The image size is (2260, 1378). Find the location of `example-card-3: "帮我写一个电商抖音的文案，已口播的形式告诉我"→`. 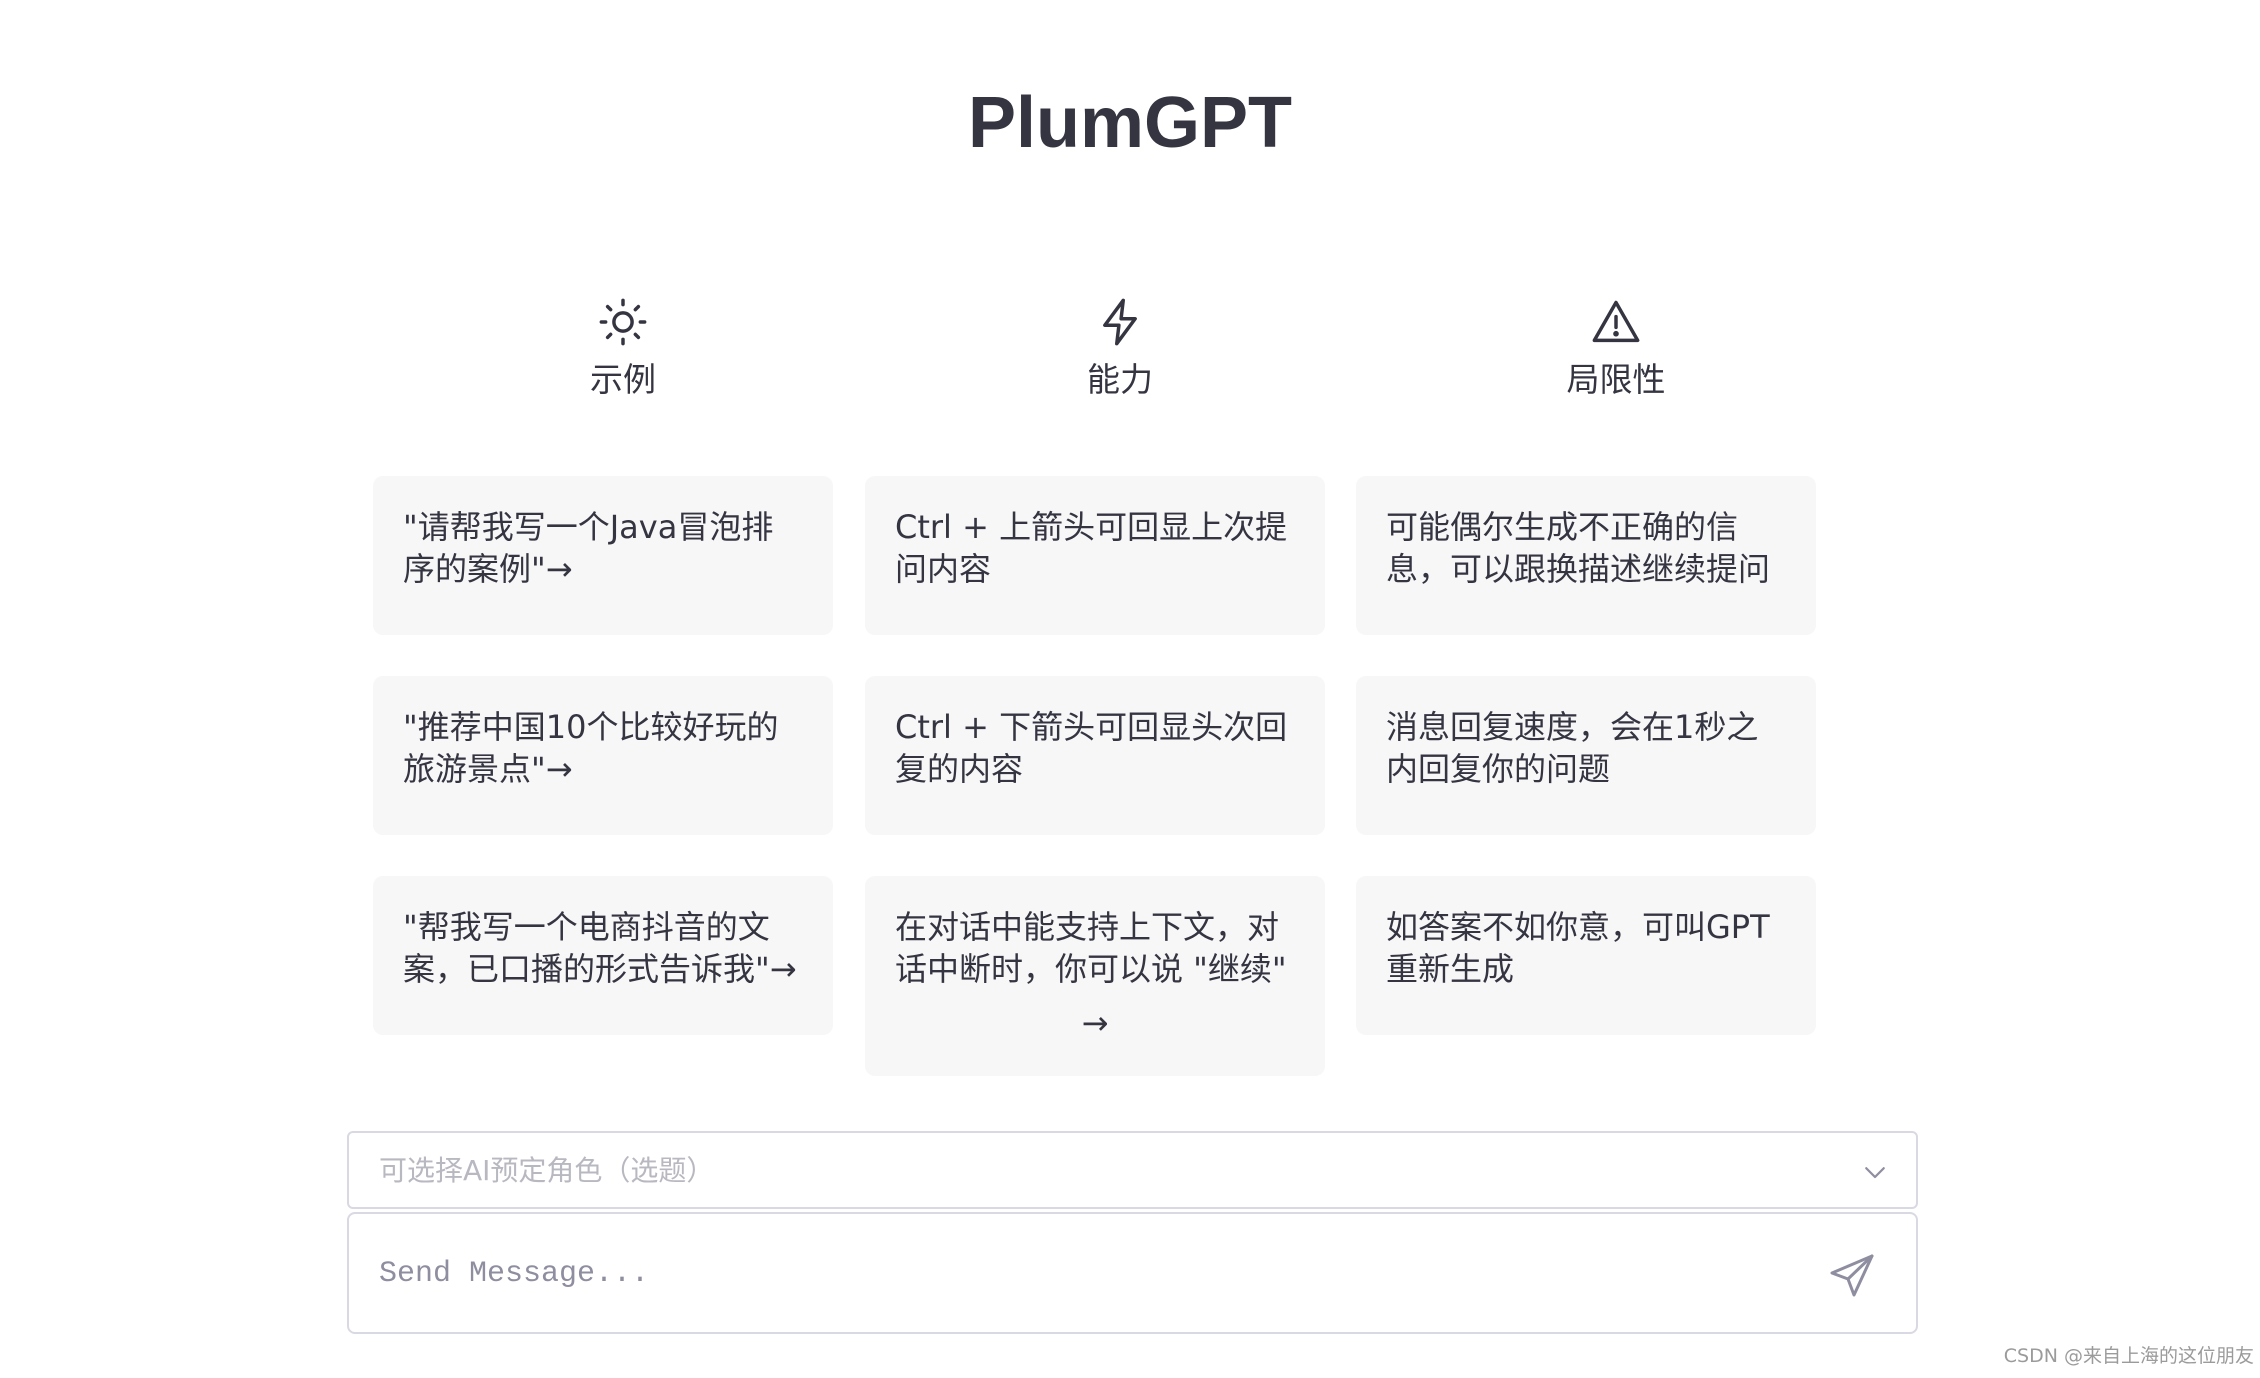

example-card-3: "帮我写一个电商抖音的文案，已口播的形式告诉我"→ is located at coordinates (603, 955).